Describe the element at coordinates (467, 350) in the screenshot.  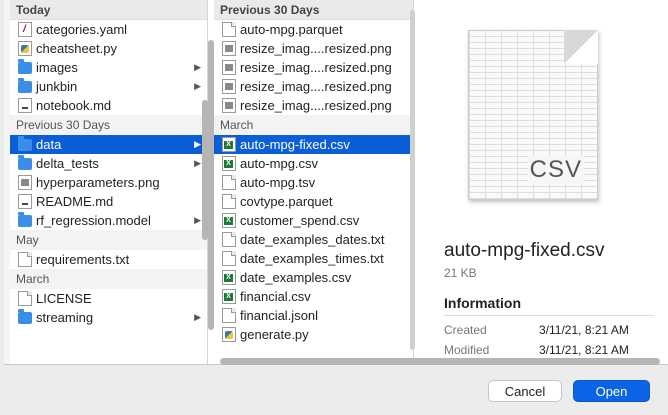
I see `modified-label: Modified` at that location.